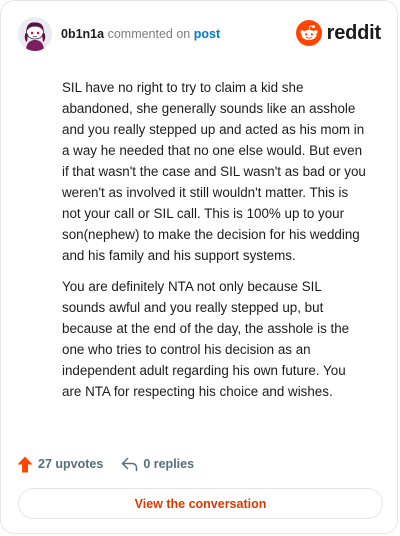 Image resolution: width=400 pixels, height=536 pixels. I want to click on comment-header: 0b1n1a commented on post reddit, so click(199, 34).